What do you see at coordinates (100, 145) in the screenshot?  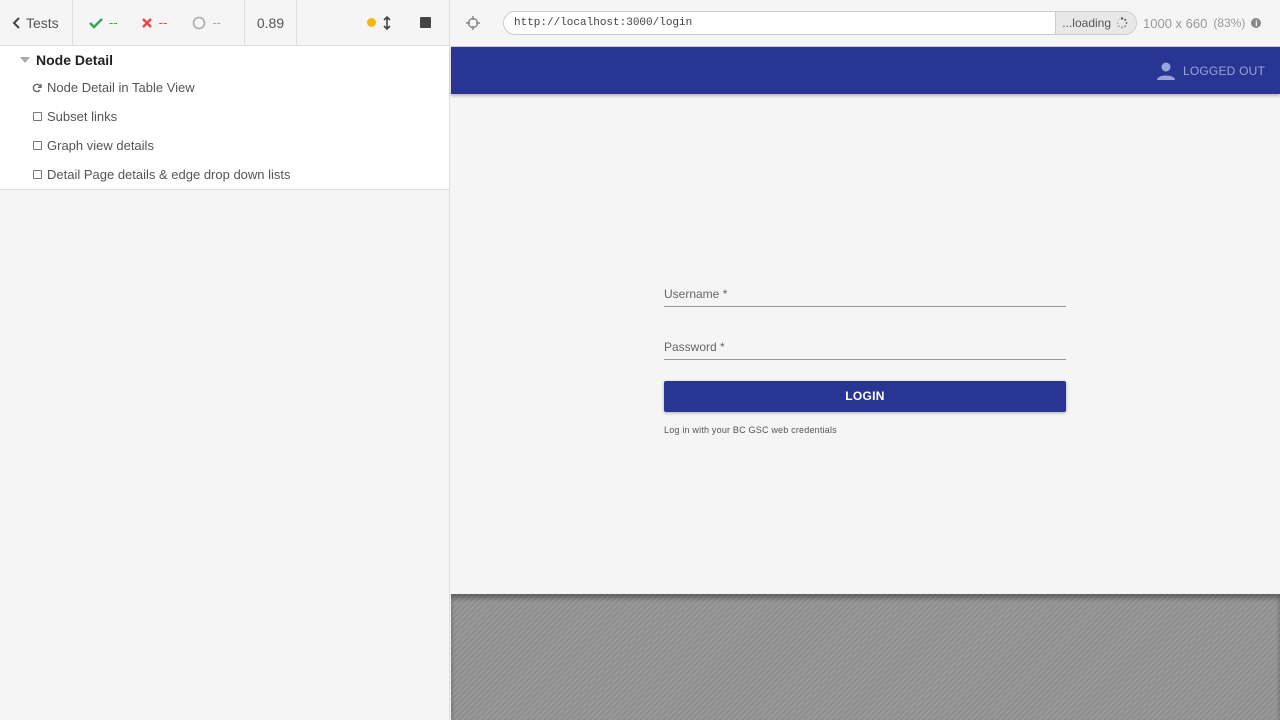 I see `test-label: Graph view details` at bounding box center [100, 145].